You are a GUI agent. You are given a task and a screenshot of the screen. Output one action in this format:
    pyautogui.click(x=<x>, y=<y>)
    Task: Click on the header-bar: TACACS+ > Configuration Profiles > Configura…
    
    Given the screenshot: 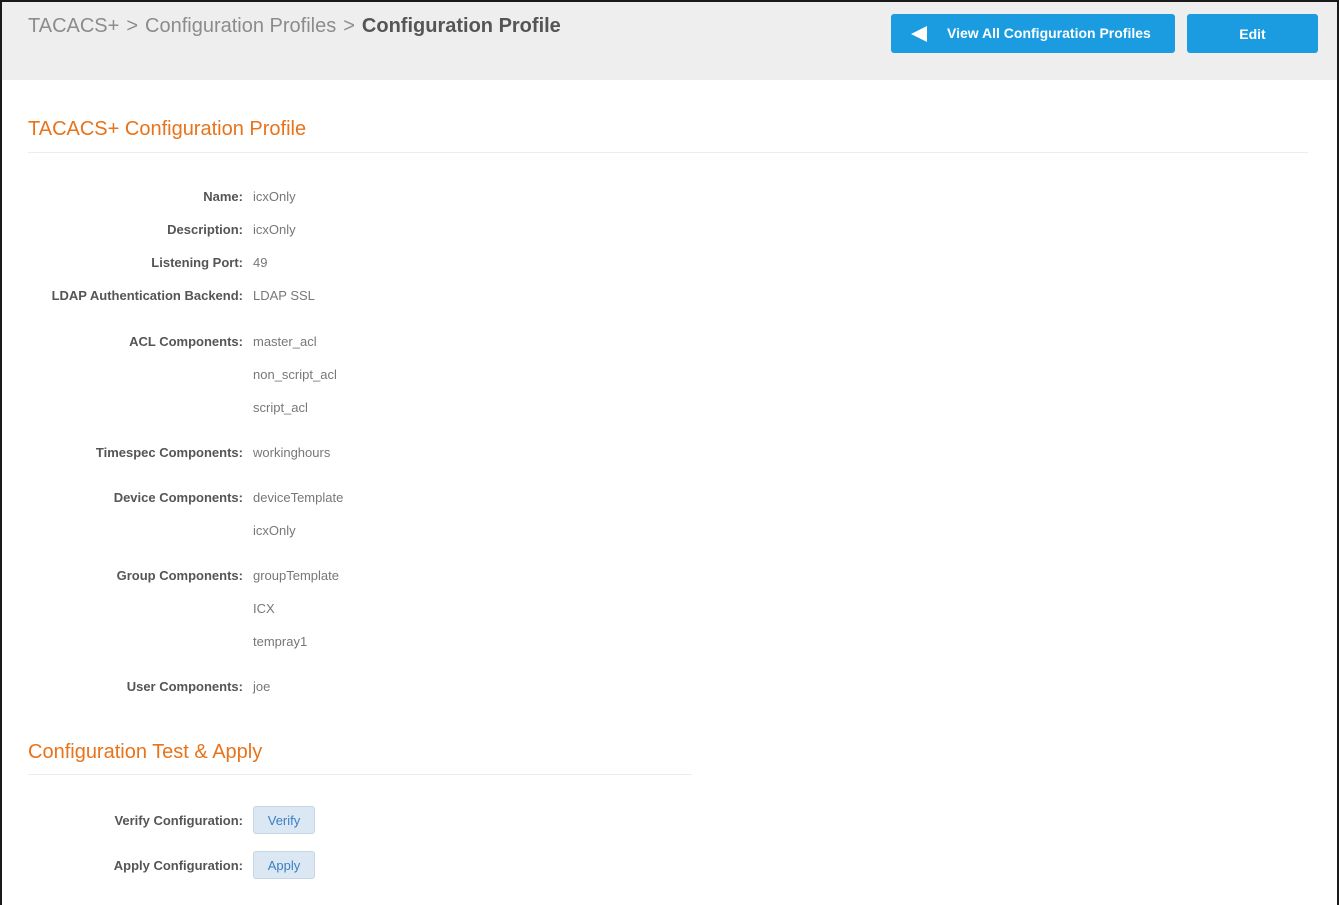 What is the action you would take?
    pyautogui.click(x=669, y=41)
    